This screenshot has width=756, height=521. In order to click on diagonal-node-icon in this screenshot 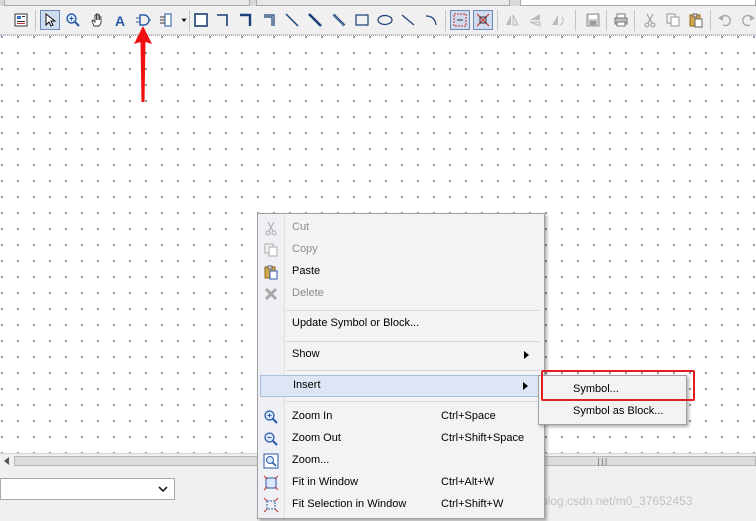, I will do `click(292, 20)`.